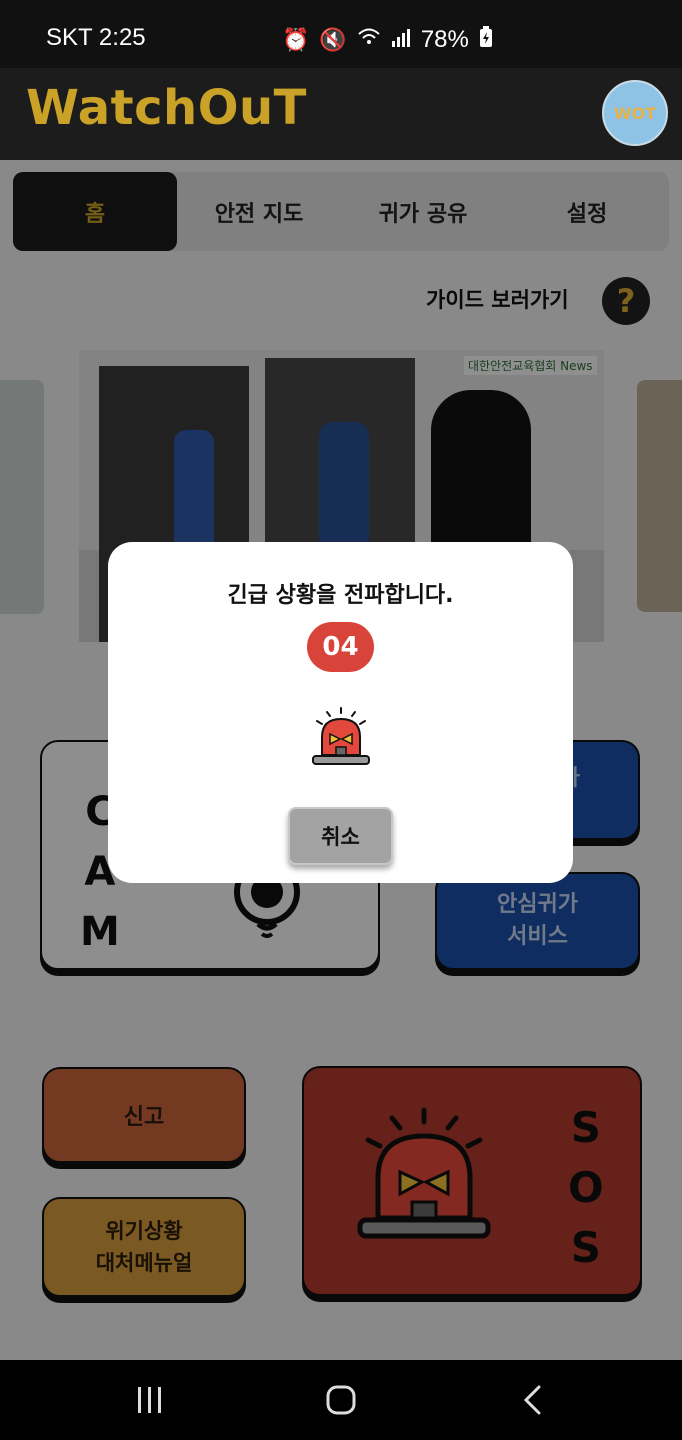  Describe the element at coordinates (486, 40) in the screenshot. I see `battery-charging-icon` at that location.